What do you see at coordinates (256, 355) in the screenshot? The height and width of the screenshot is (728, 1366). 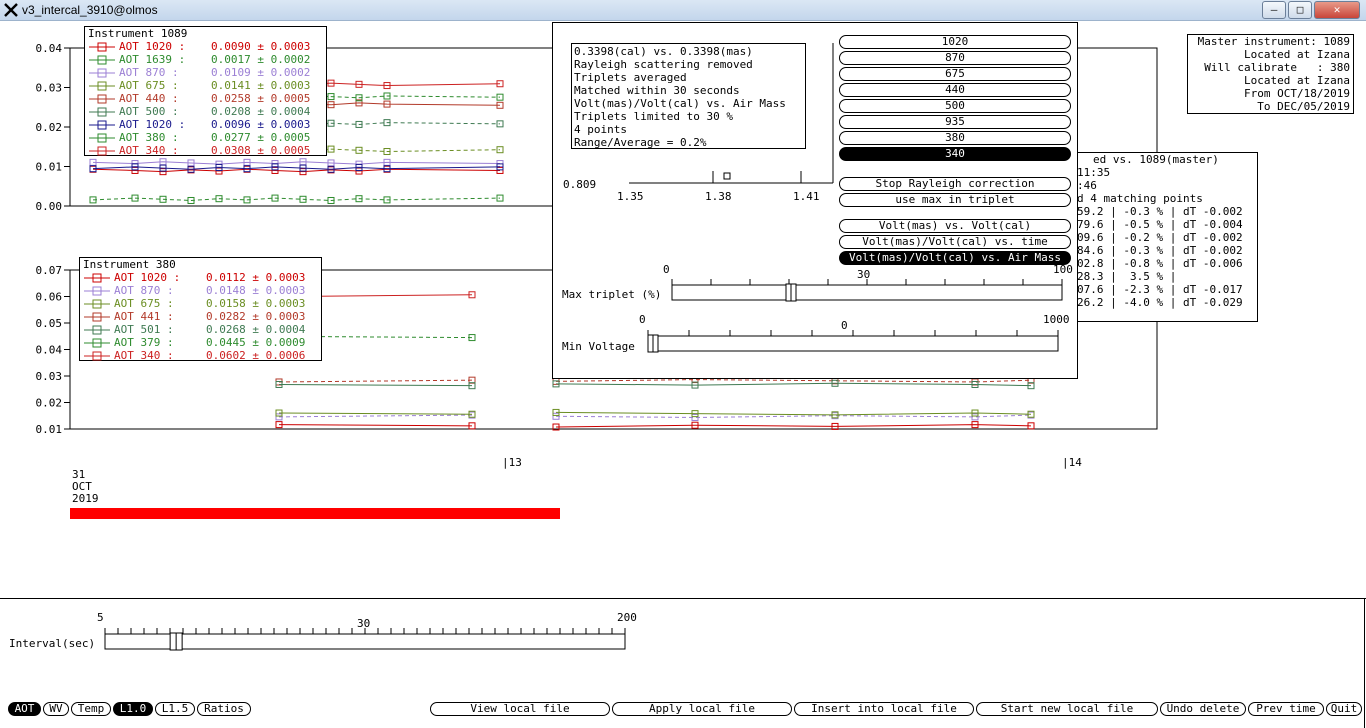 I see `legend-value: 0.0602 ± 0.0006` at bounding box center [256, 355].